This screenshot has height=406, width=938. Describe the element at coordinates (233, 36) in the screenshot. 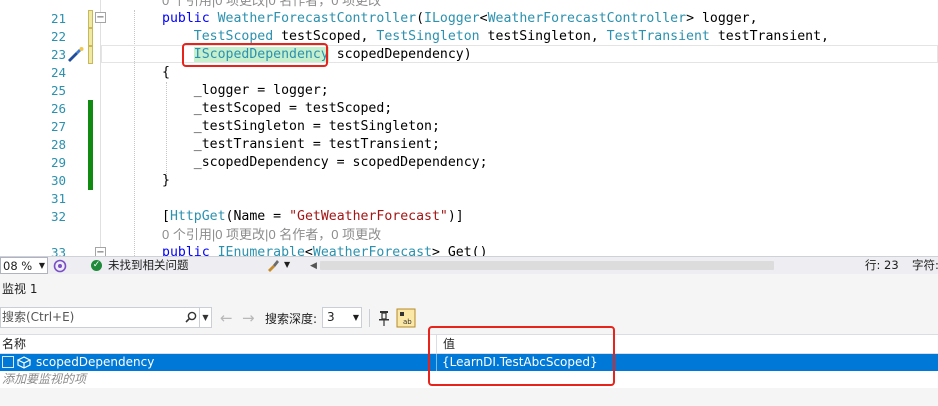

I see `code-token: TestScoped` at that location.